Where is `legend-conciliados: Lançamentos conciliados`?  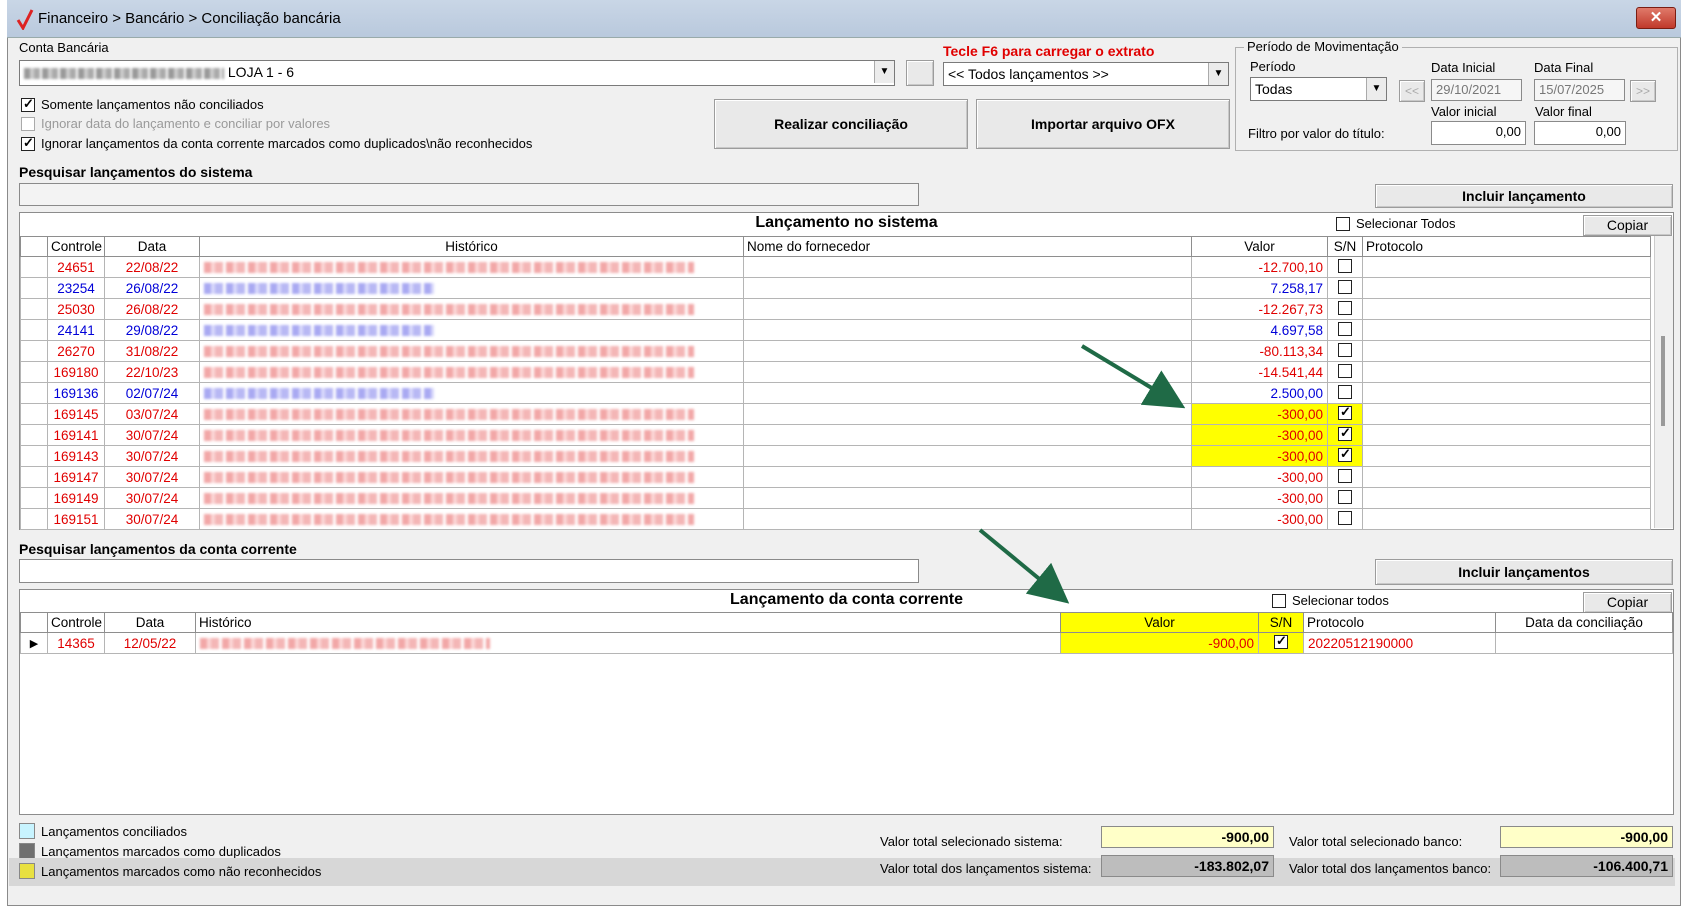
legend-conciliados: Lançamentos conciliados is located at coordinates (103, 831).